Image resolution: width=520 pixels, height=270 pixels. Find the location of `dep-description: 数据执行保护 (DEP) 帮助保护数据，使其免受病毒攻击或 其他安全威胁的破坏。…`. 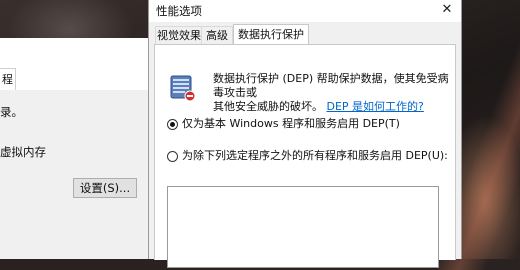

dep-description: 数据执行保护 (DEP) 帮助保护数据，使其免受病毒攻击或 其他安全威胁的破坏。… is located at coordinates (331, 93).